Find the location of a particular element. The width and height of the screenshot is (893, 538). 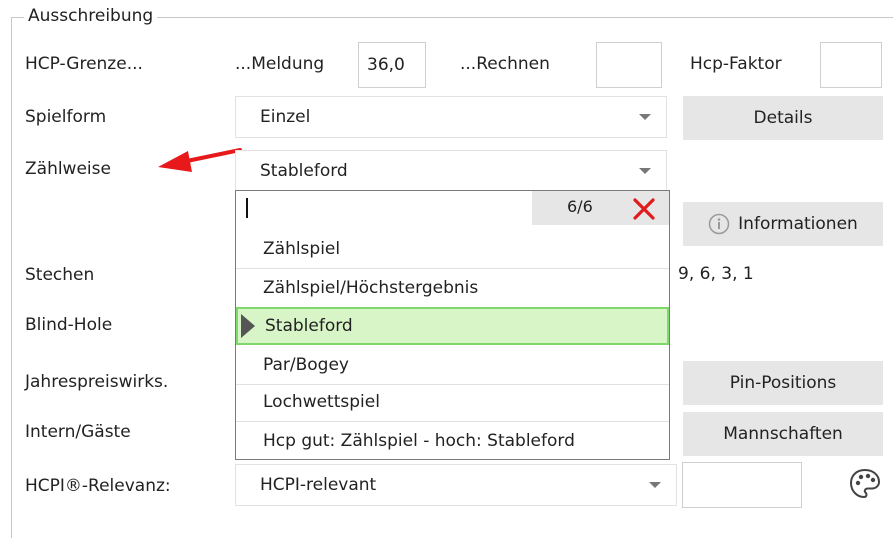

info-icon is located at coordinates (719, 224).